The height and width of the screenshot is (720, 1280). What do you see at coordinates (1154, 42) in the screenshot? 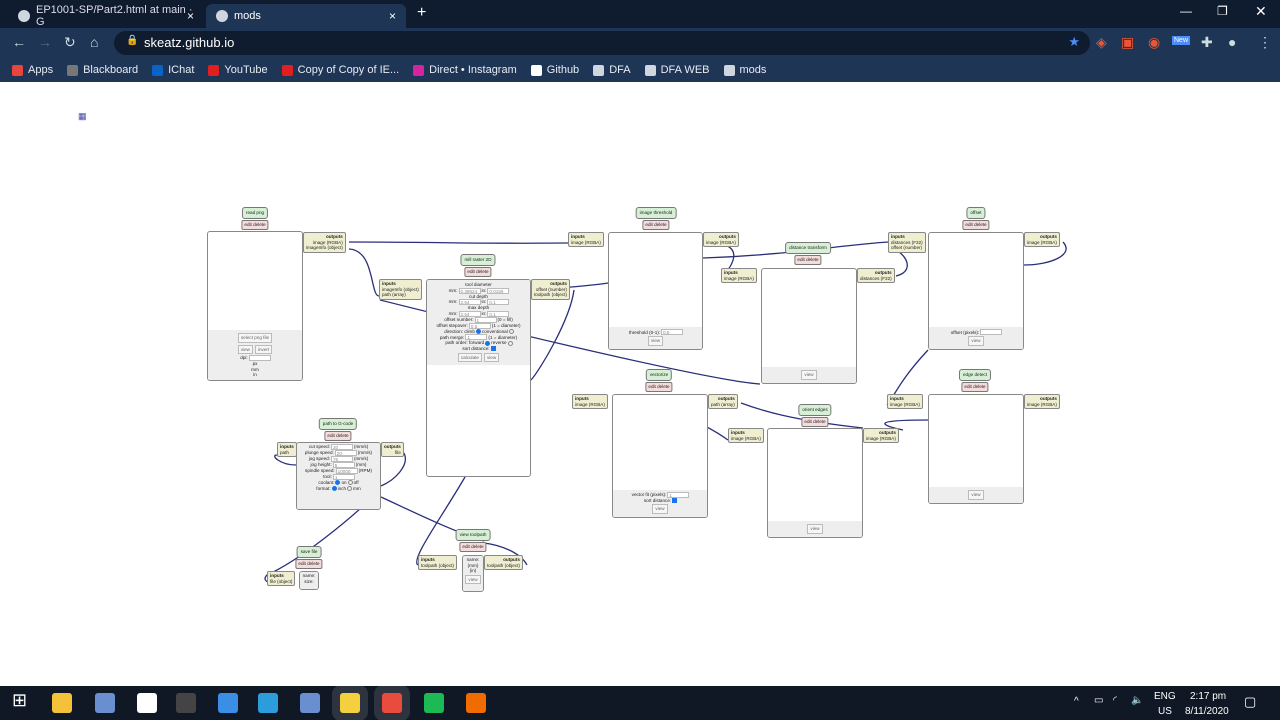
I see `extension-record-icon: ◉` at bounding box center [1154, 42].